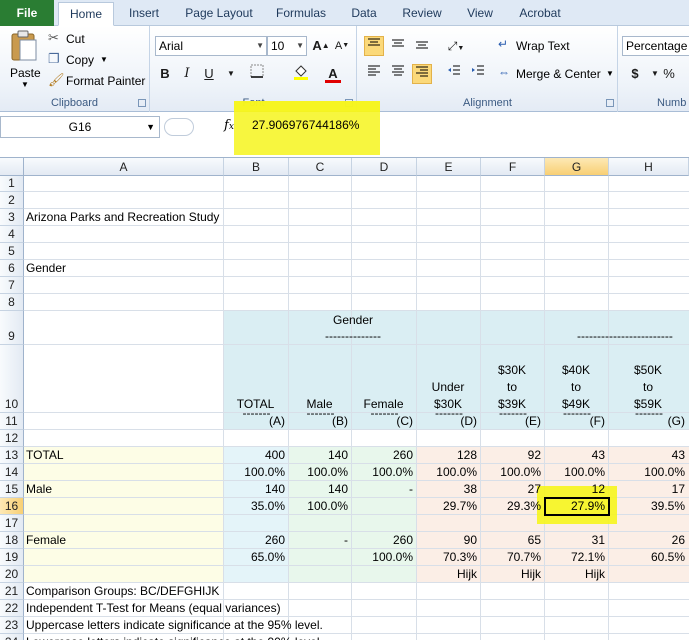  What do you see at coordinates (398, 74) in the screenshot?
I see `align-center-icon` at bounding box center [398, 74].